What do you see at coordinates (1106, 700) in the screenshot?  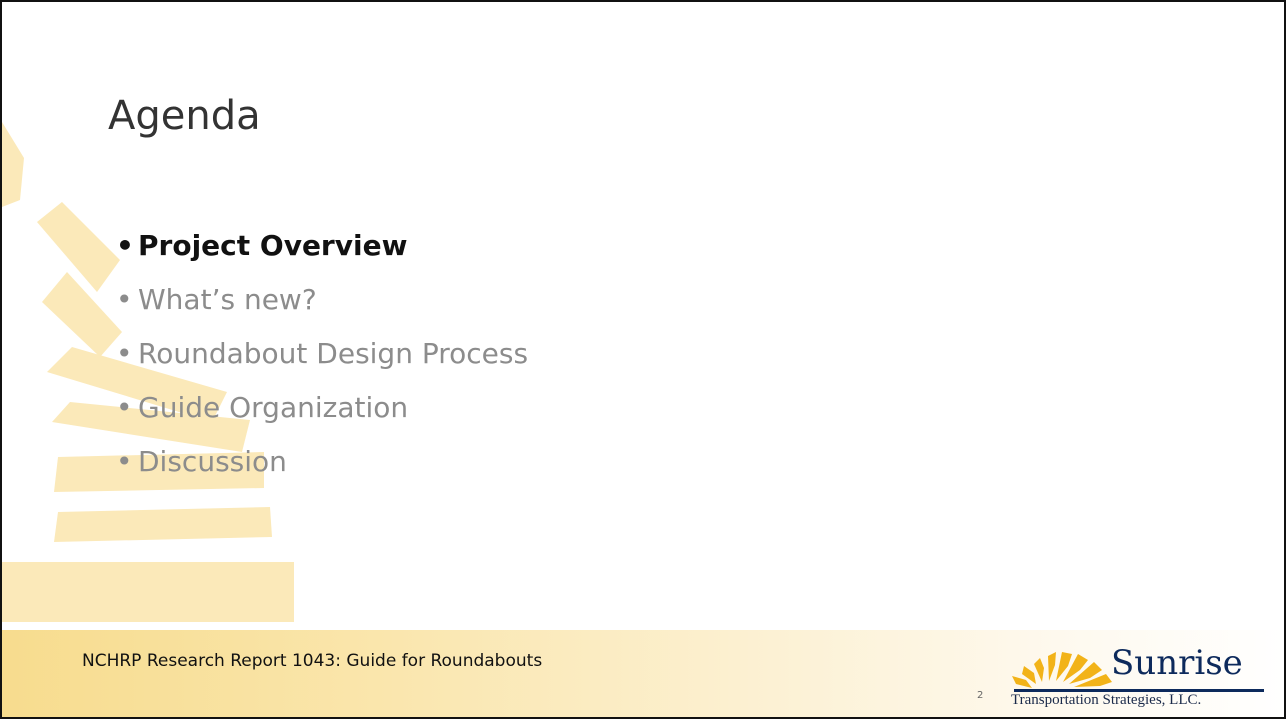 I see `logo-tagline: Transportation Strategies, LLC.` at bounding box center [1106, 700].